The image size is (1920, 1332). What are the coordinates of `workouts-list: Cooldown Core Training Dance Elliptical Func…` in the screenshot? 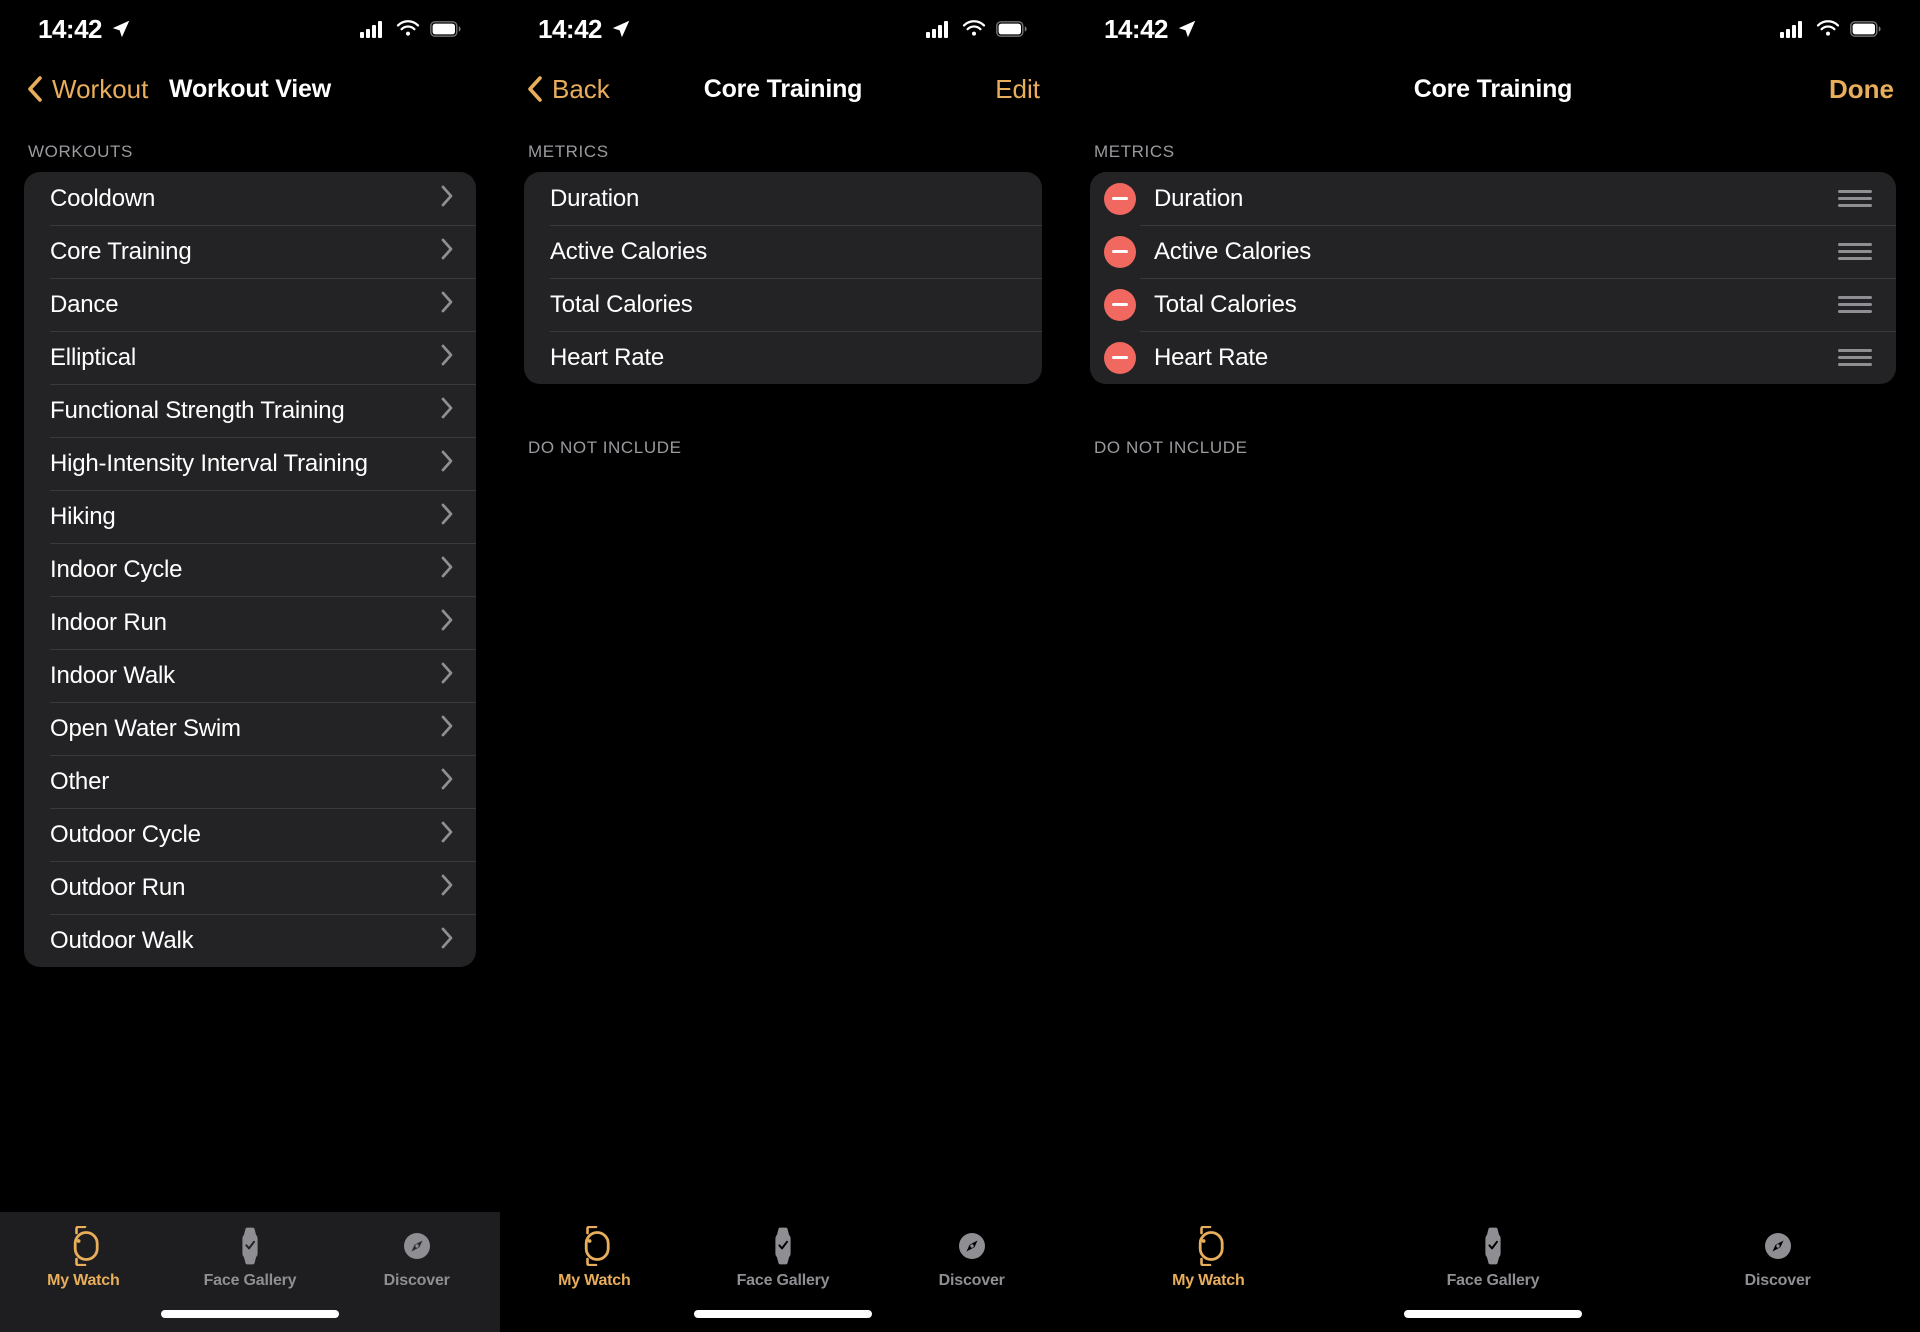 It's located at (250, 569).